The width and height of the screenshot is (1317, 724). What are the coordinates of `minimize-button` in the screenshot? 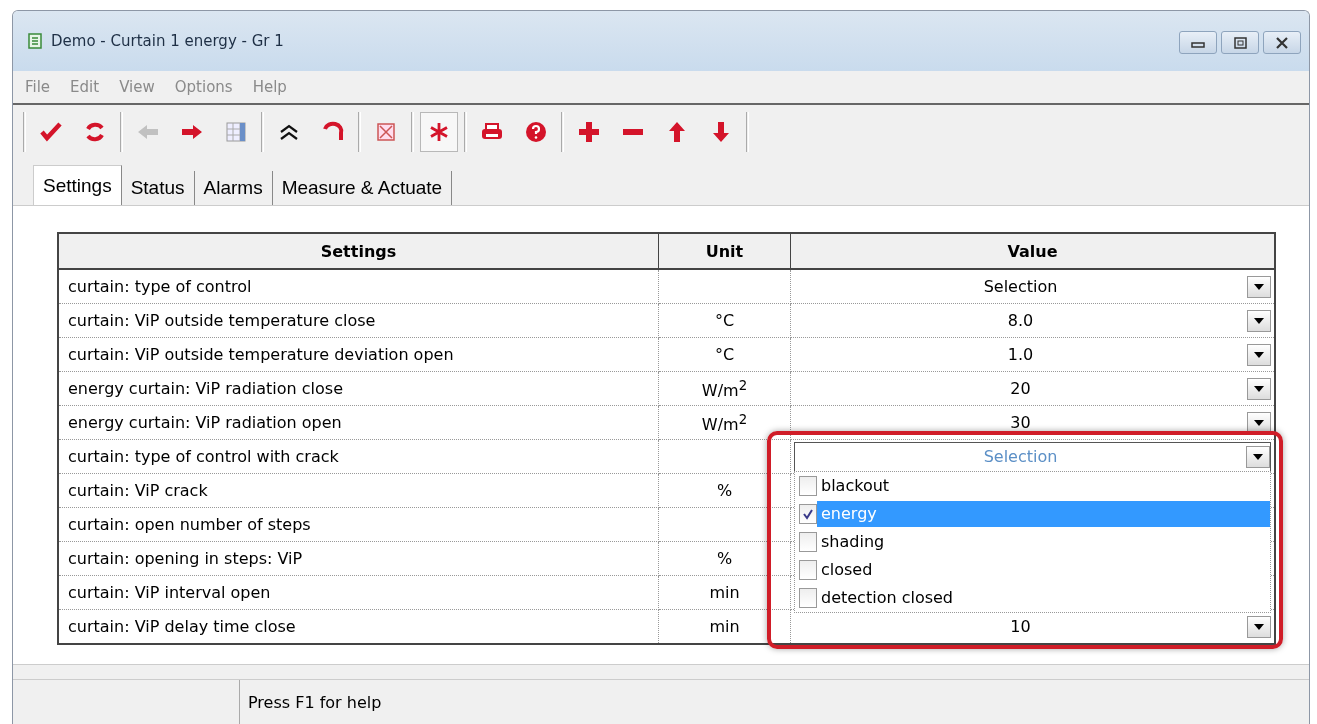 It's located at (1198, 42).